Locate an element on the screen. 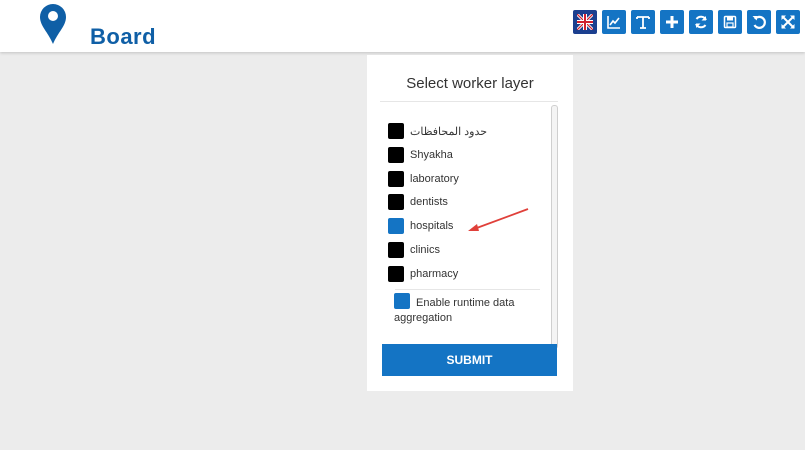 The image size is (805, 450). layer-label: laboratory is located at coordinates (434, 179).